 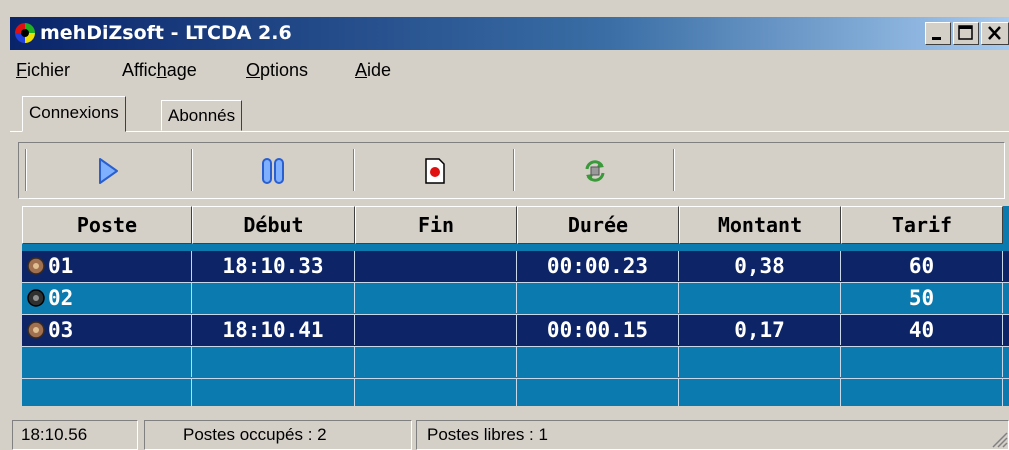 What do you see at coordinates (75, 435) in the screenshot?
I see `status-time: 18:10.56` at bounding box center [75, 435].